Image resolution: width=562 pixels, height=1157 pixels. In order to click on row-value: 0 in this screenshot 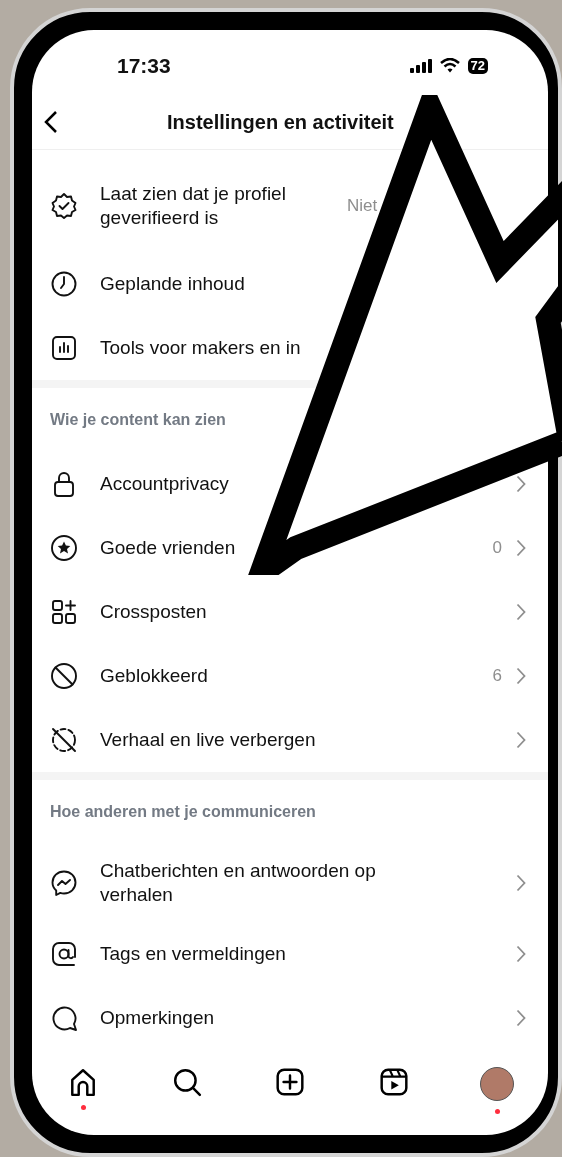, I will do `click(497, 548)`.